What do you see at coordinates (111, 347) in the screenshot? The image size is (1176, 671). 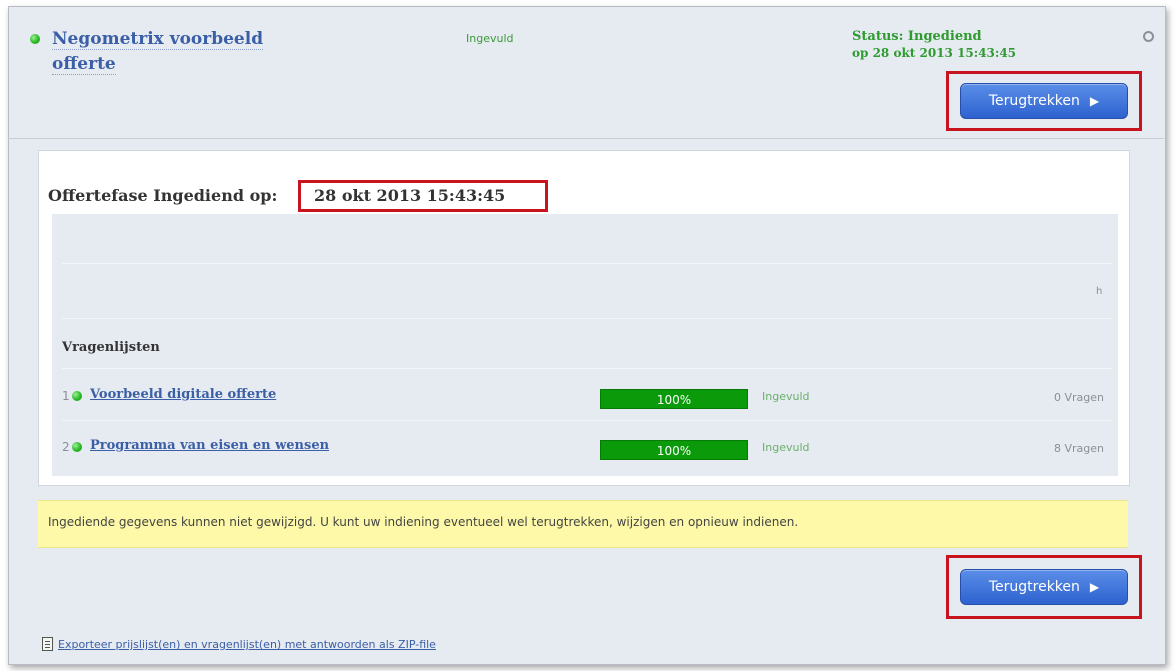 I see `questionnaires-title: Vragenlijsten` at bounding box center [111, 347].